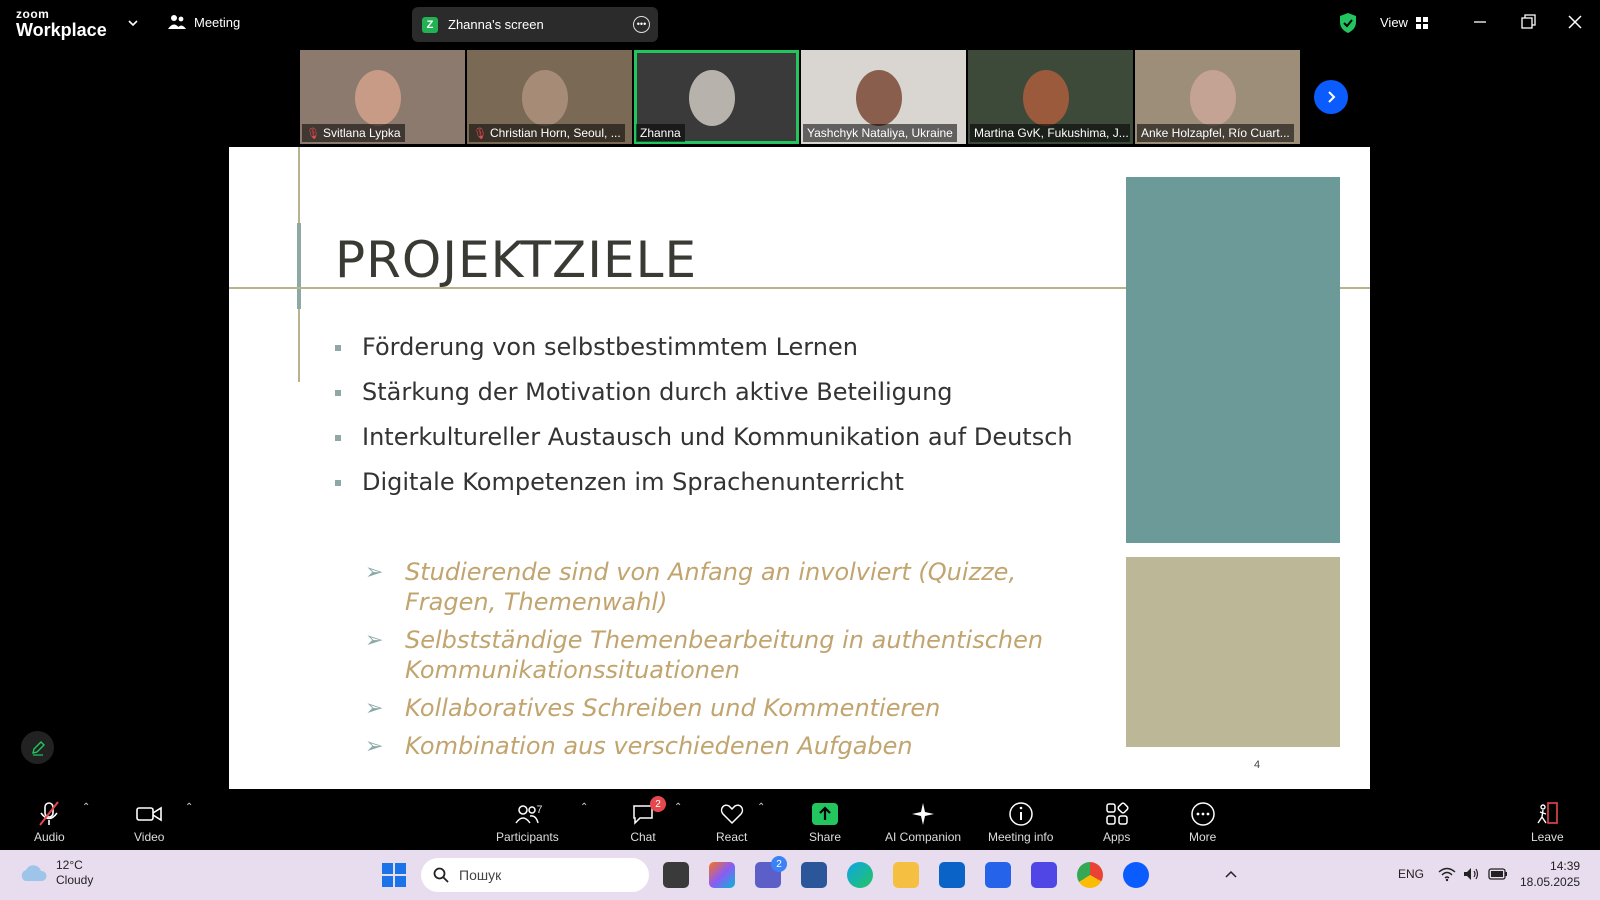 The image size is (1600, 900). I want to click on meeting-info-button: Meeting info, so click(1020, 820).